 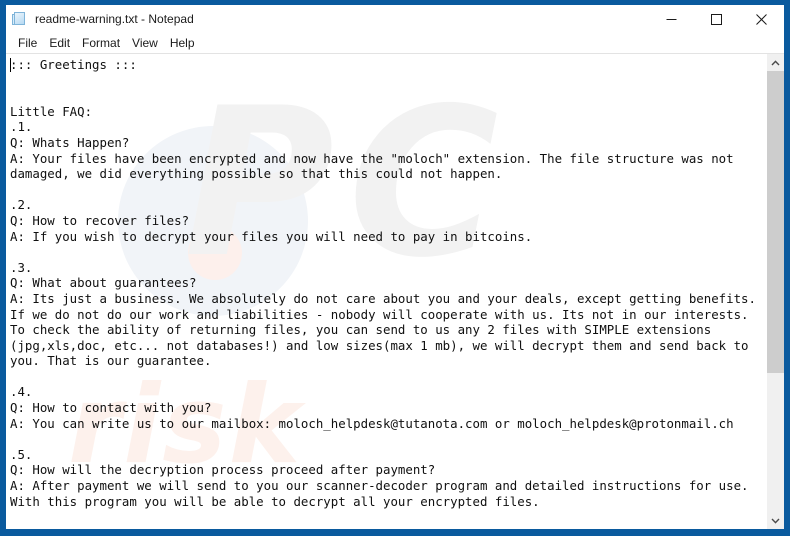 What do you see at coordinates (182, 43) in the screenshot?
I see `menu-item-help: Help` at bounding box center [182, 43].